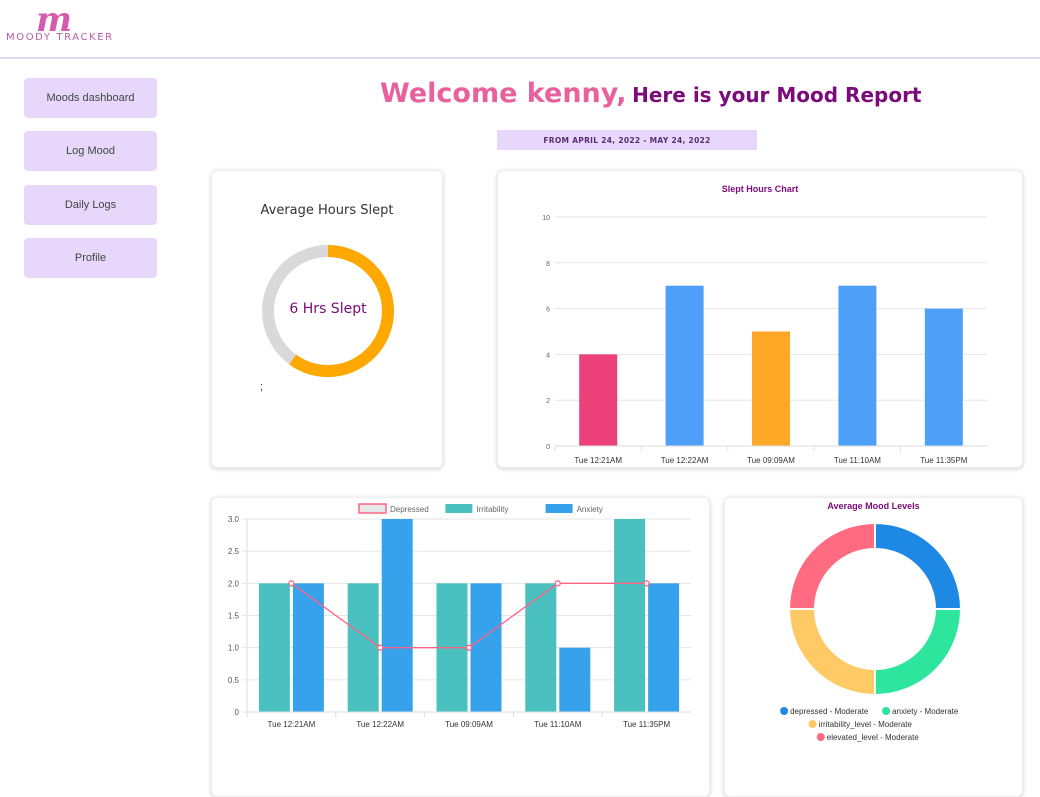 The height and width of the screenshot is (797, 1040). I want to click on legend-label: depressed - Moderate, so click(829, 711).